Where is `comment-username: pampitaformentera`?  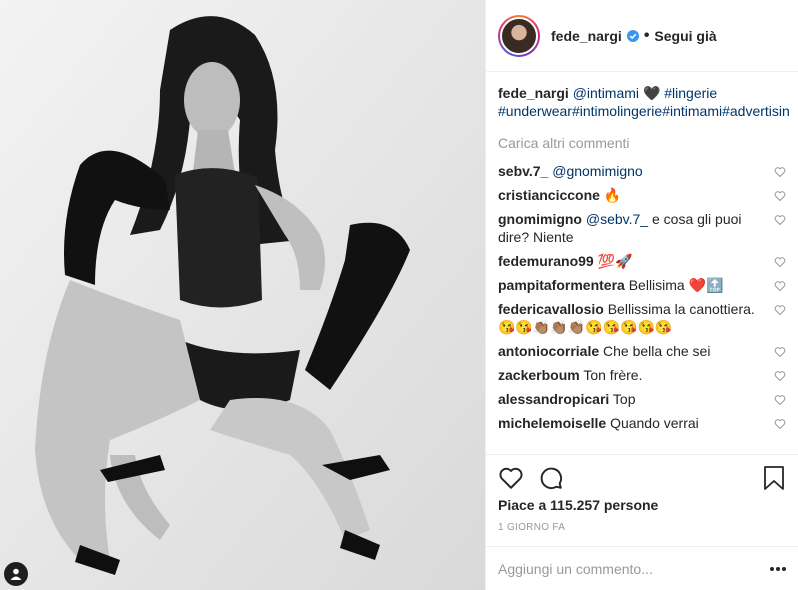 comment-username: pampitaformentera is located at coordinates (561, 285).